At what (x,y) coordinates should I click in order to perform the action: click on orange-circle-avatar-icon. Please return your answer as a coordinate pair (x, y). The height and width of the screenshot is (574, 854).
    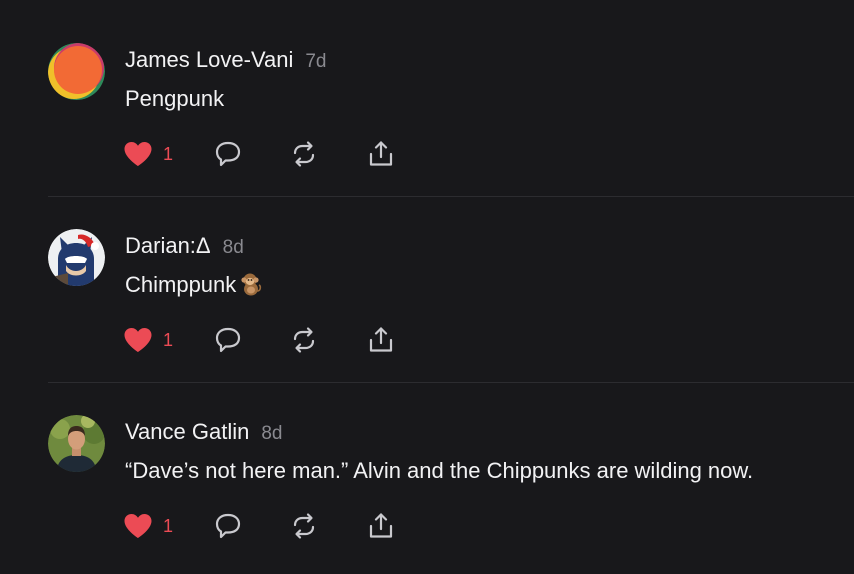
    Looking at the image, I should click on (76, 71).